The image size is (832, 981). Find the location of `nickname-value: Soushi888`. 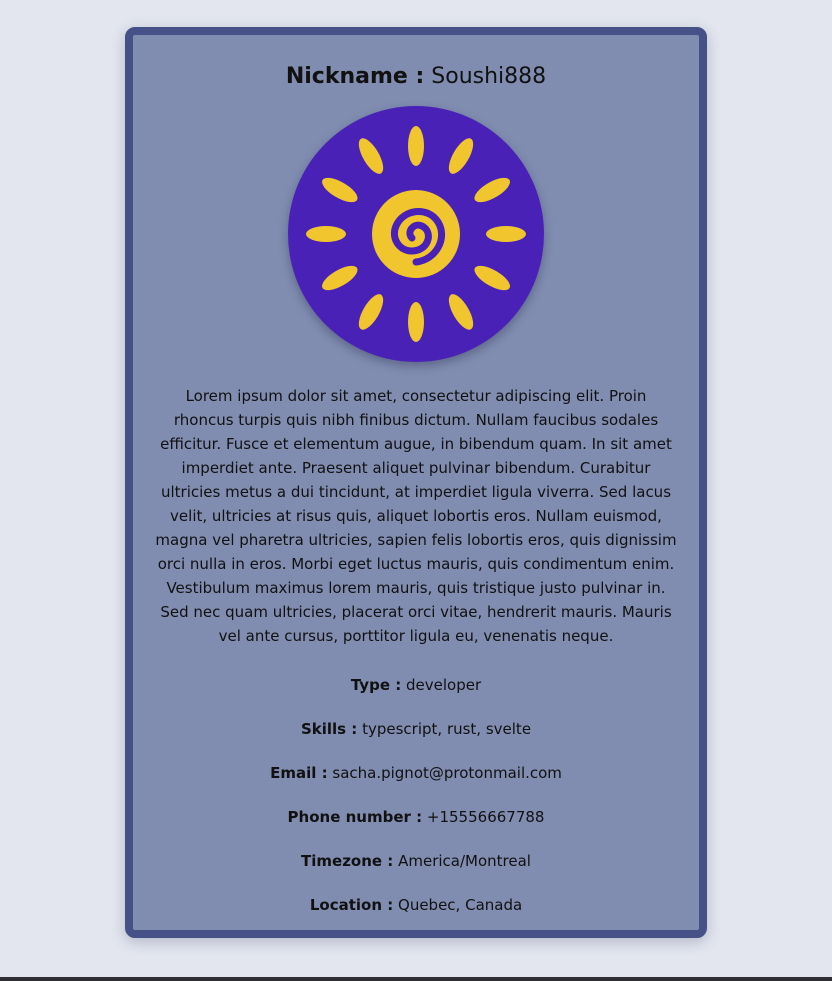

nickname-value: Soushi888 is located at coordinates (489, 76).